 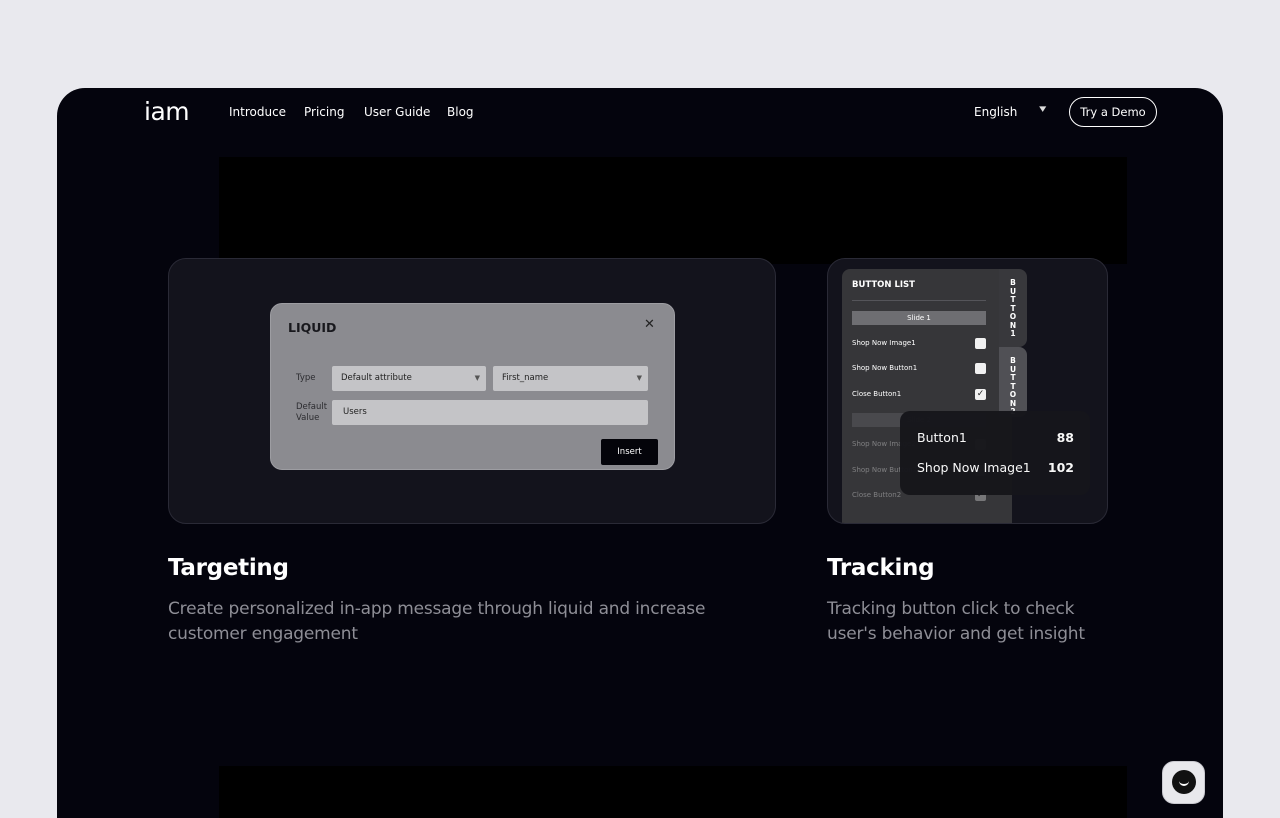 What do you see at coordinates (376, 378) in the screenshot?
I see `type-select-value: Default attribute` at bounding box center [376, 378].